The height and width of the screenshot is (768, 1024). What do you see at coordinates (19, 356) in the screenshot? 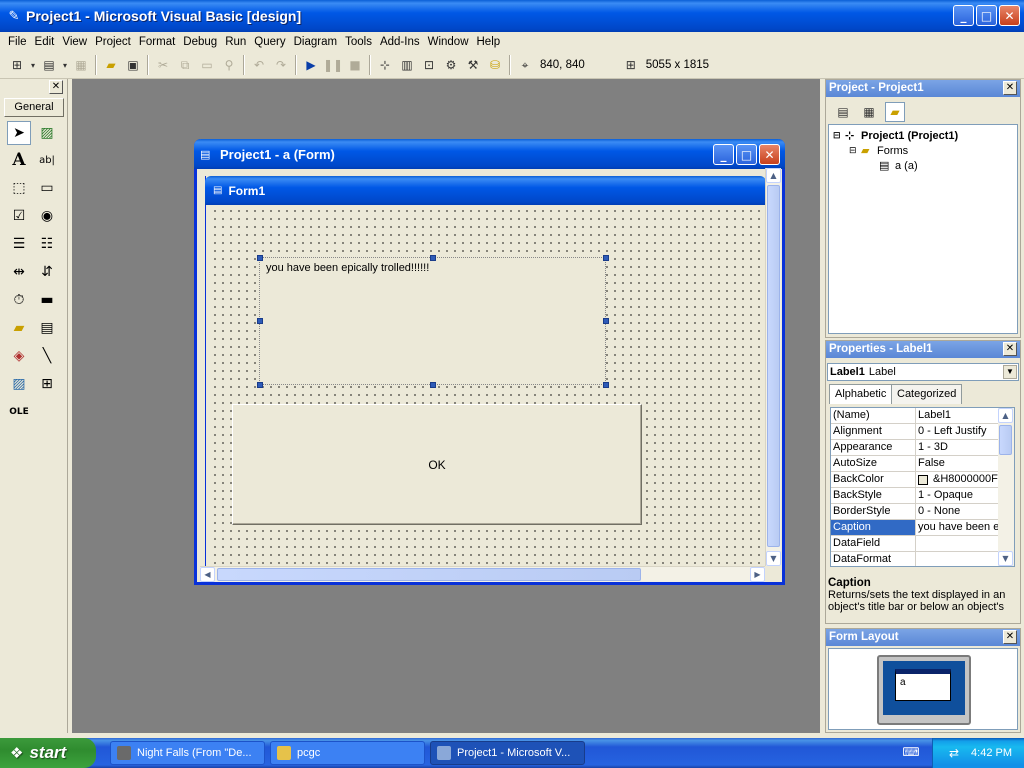
I see `shape-tool-icon: ◈` at bounding box center [19, 356].